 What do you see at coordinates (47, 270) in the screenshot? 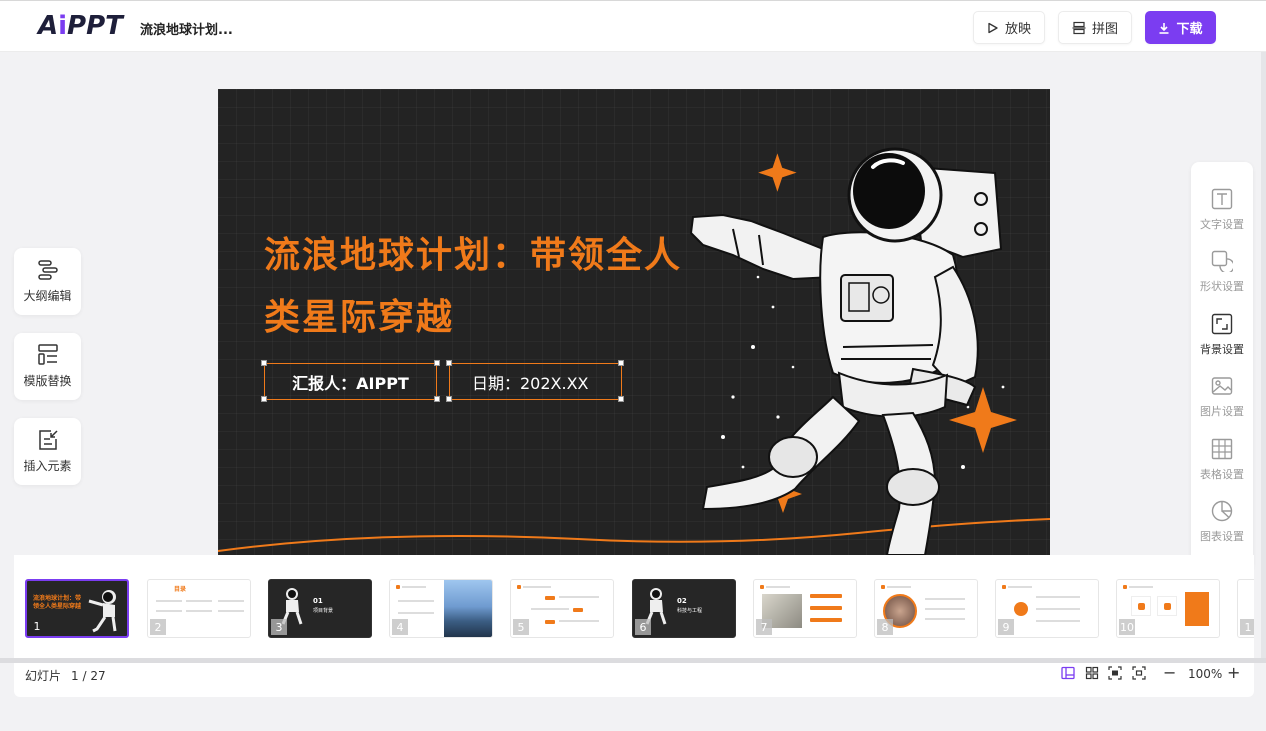
I see `outline-icon` at bounding box center [47, 270].